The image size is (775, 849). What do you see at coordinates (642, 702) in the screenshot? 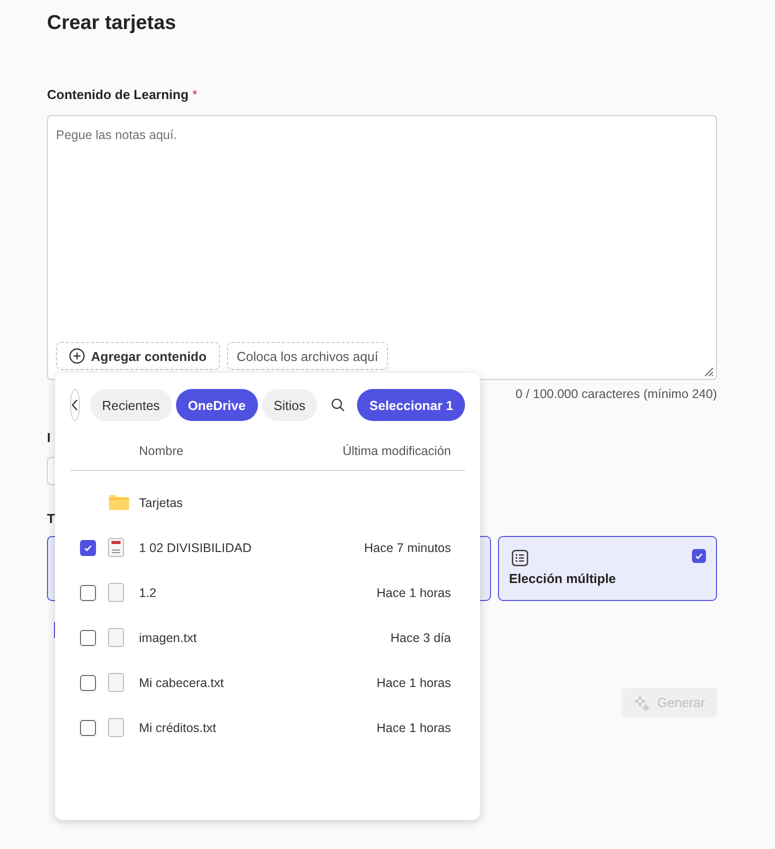
I see `sparkle-icon` at bounding box center [642, 702].